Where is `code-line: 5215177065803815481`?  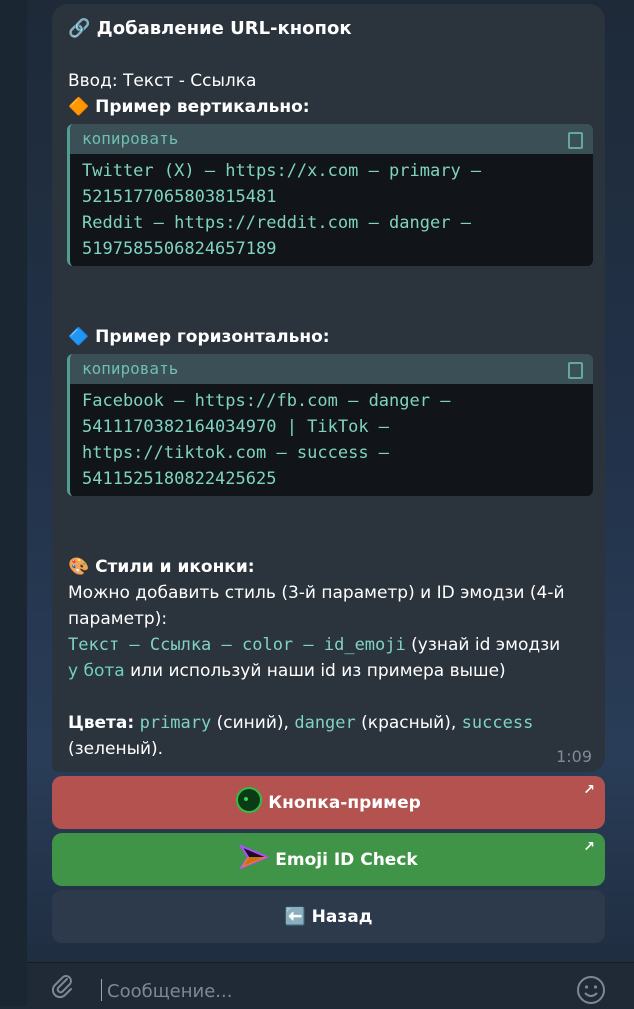 code-line: 5215177065803815481 is located at coordinates (179, 197).